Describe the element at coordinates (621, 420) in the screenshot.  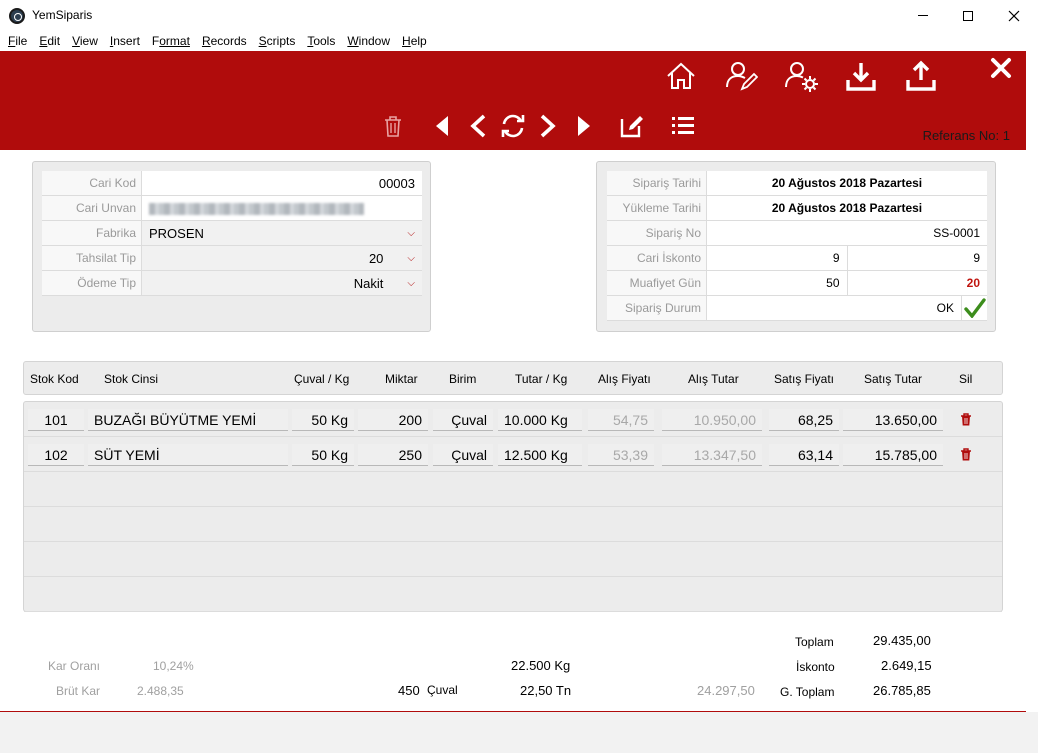
I see `cell-alis-fiyati: 54,75` at that location.